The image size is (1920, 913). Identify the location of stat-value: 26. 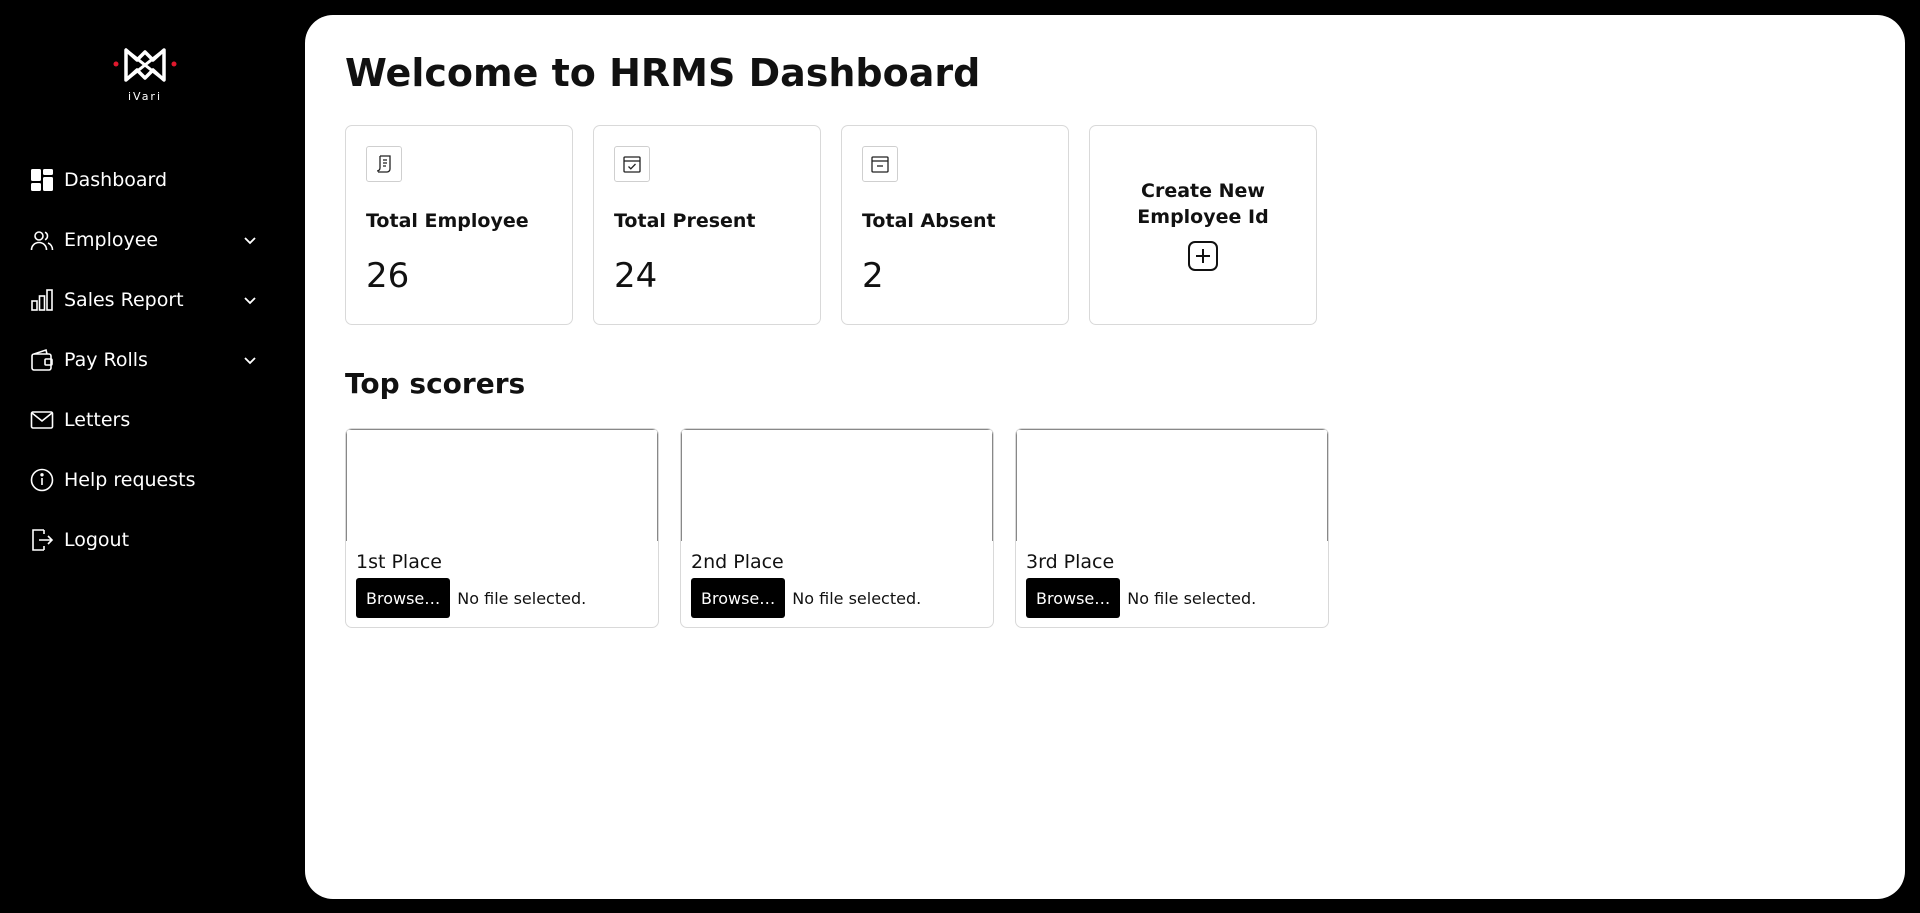
(388, 276).